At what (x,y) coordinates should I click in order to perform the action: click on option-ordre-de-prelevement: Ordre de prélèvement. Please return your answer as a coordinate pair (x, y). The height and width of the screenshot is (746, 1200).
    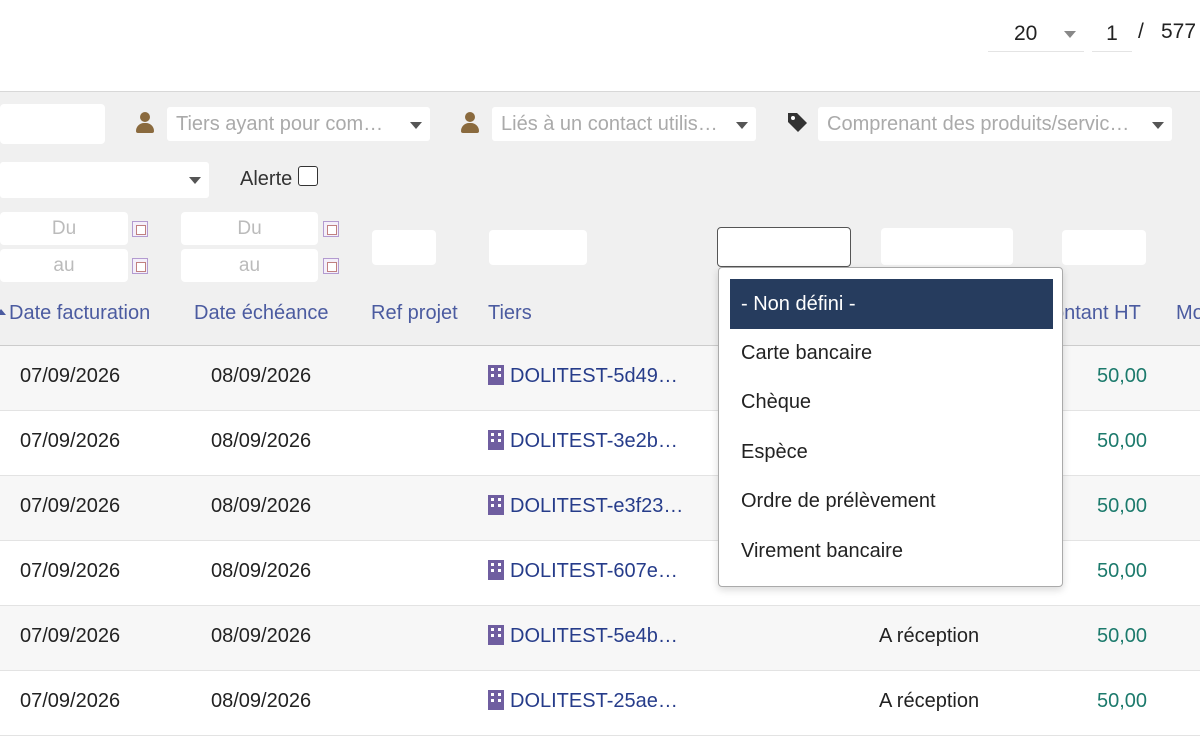
    Looking at the image, I should click on (891, 501).